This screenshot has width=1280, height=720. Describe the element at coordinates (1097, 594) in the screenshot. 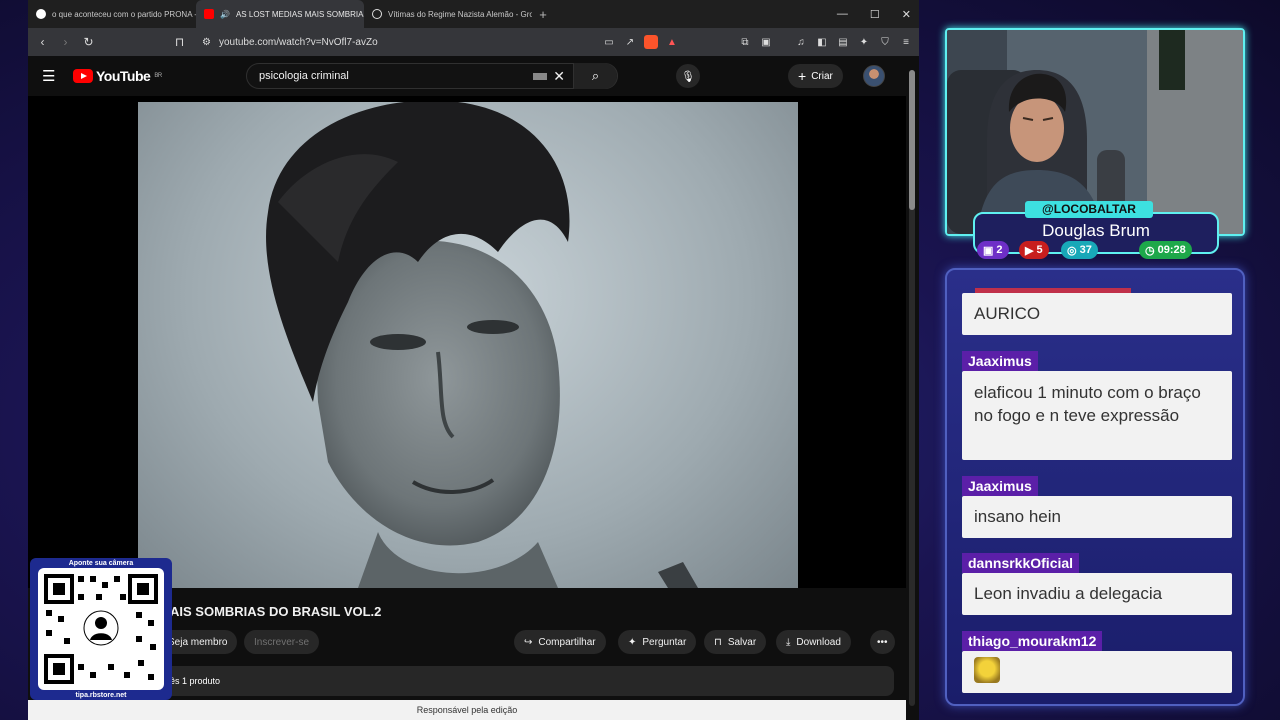

I see `chat-message: Leon invadiu a delegacia` at that location.